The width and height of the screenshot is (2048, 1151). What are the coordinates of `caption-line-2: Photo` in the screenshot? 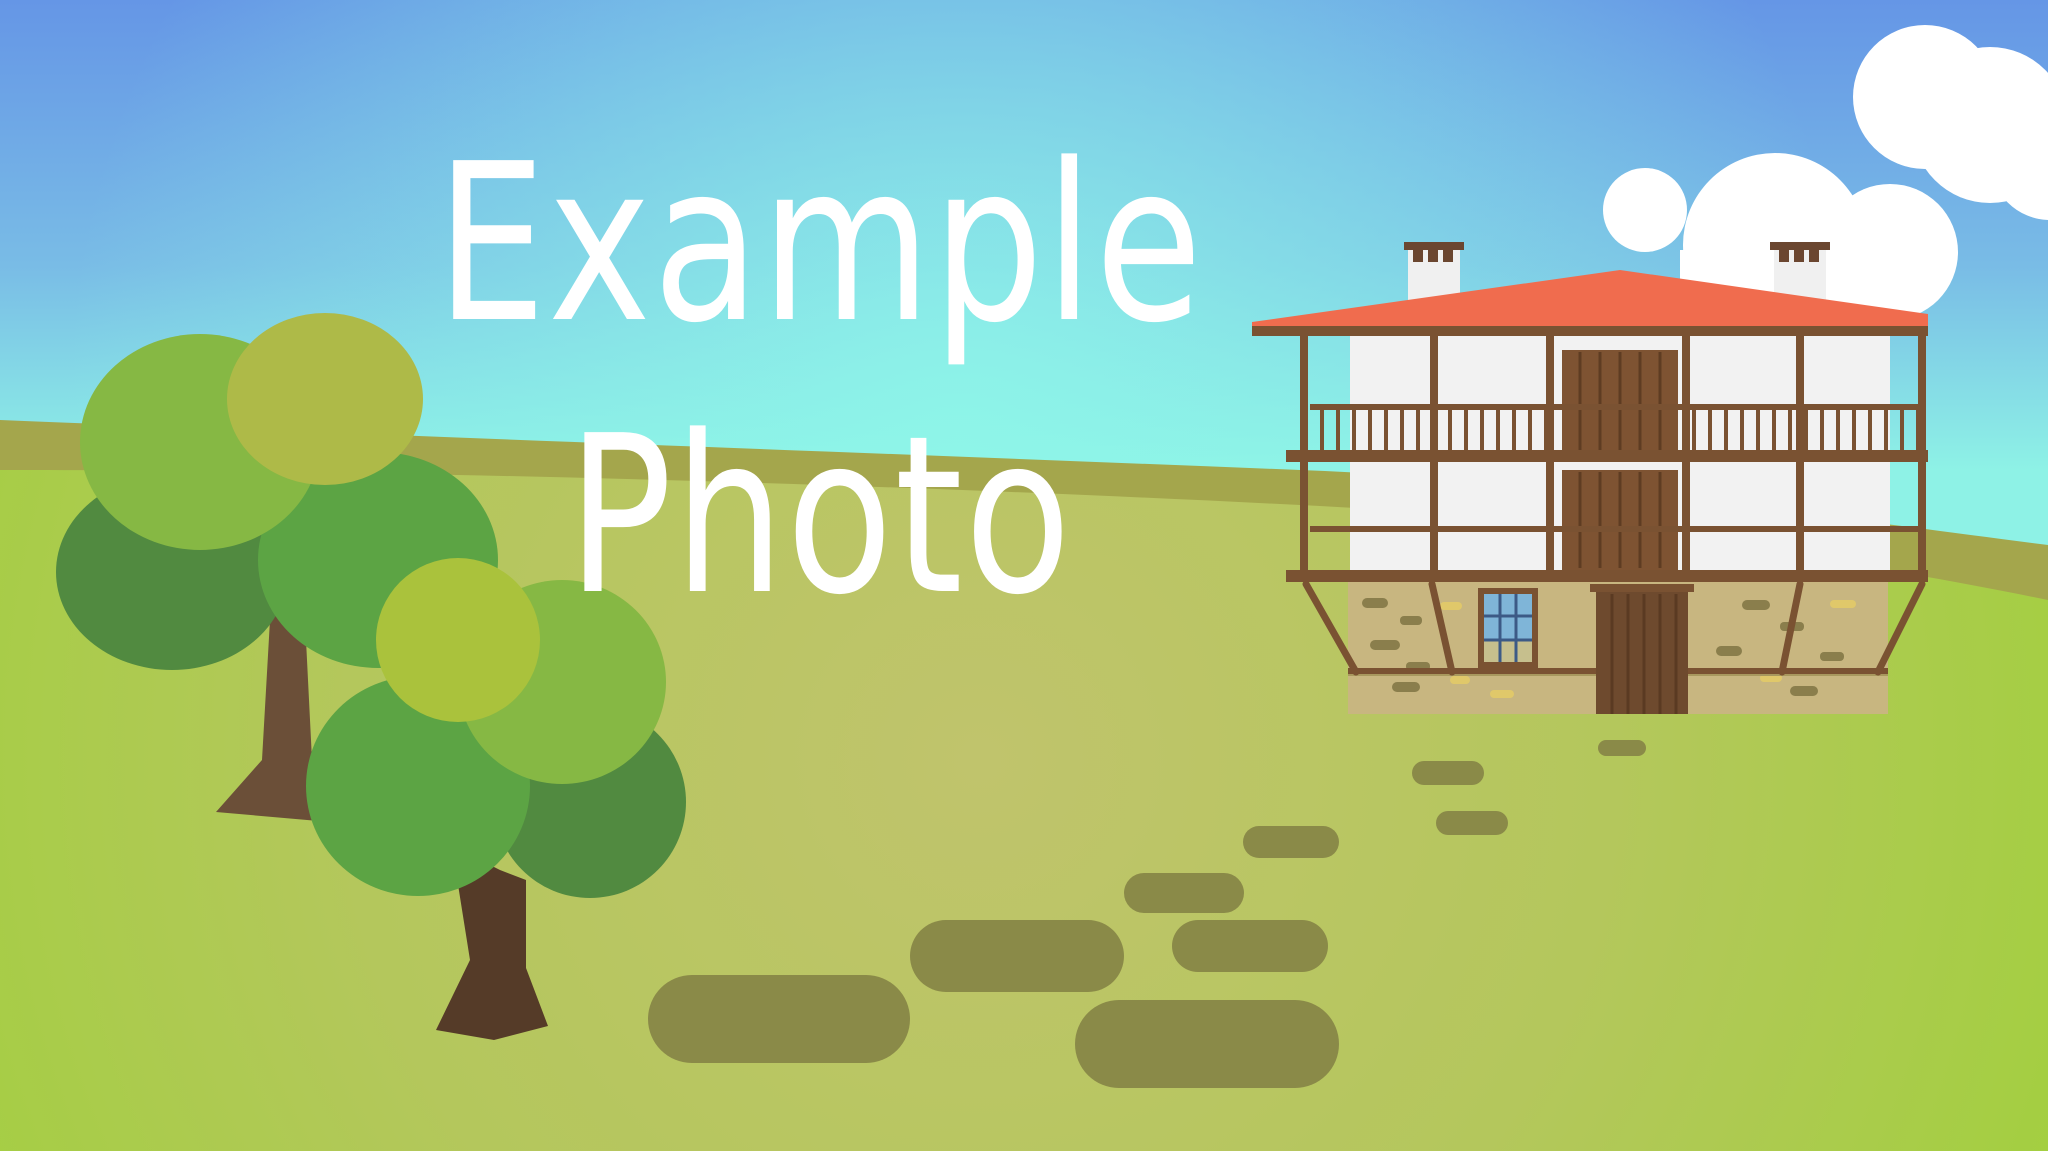 It's located at (820, 516).